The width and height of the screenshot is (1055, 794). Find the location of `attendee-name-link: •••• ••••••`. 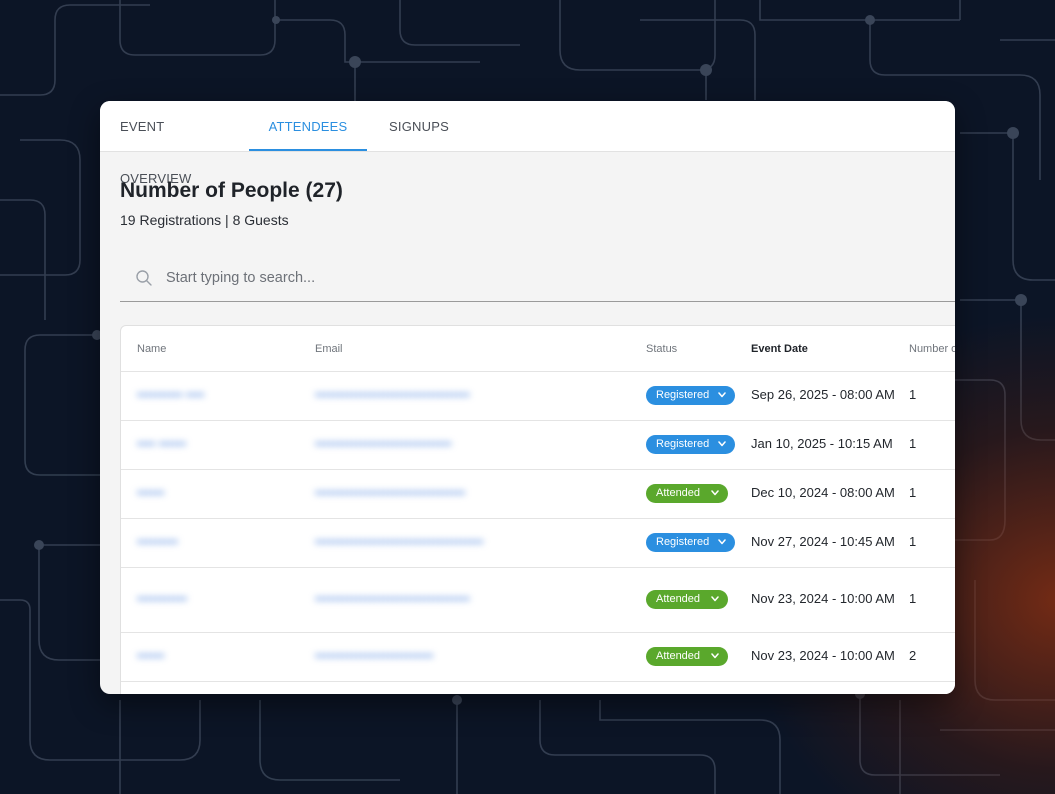

attendee-name-link: •••• •••••• is located at coordinates (161, 443).